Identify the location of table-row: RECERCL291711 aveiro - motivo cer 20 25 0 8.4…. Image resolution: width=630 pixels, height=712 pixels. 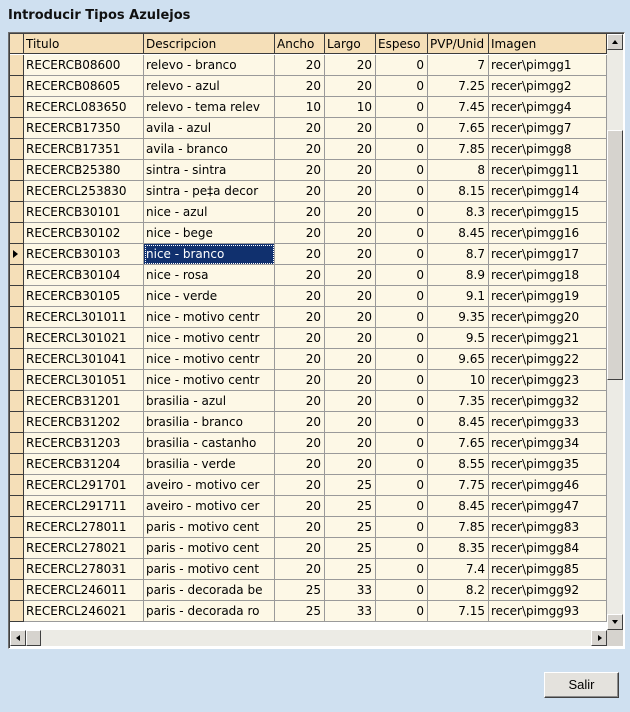
(308, 506).